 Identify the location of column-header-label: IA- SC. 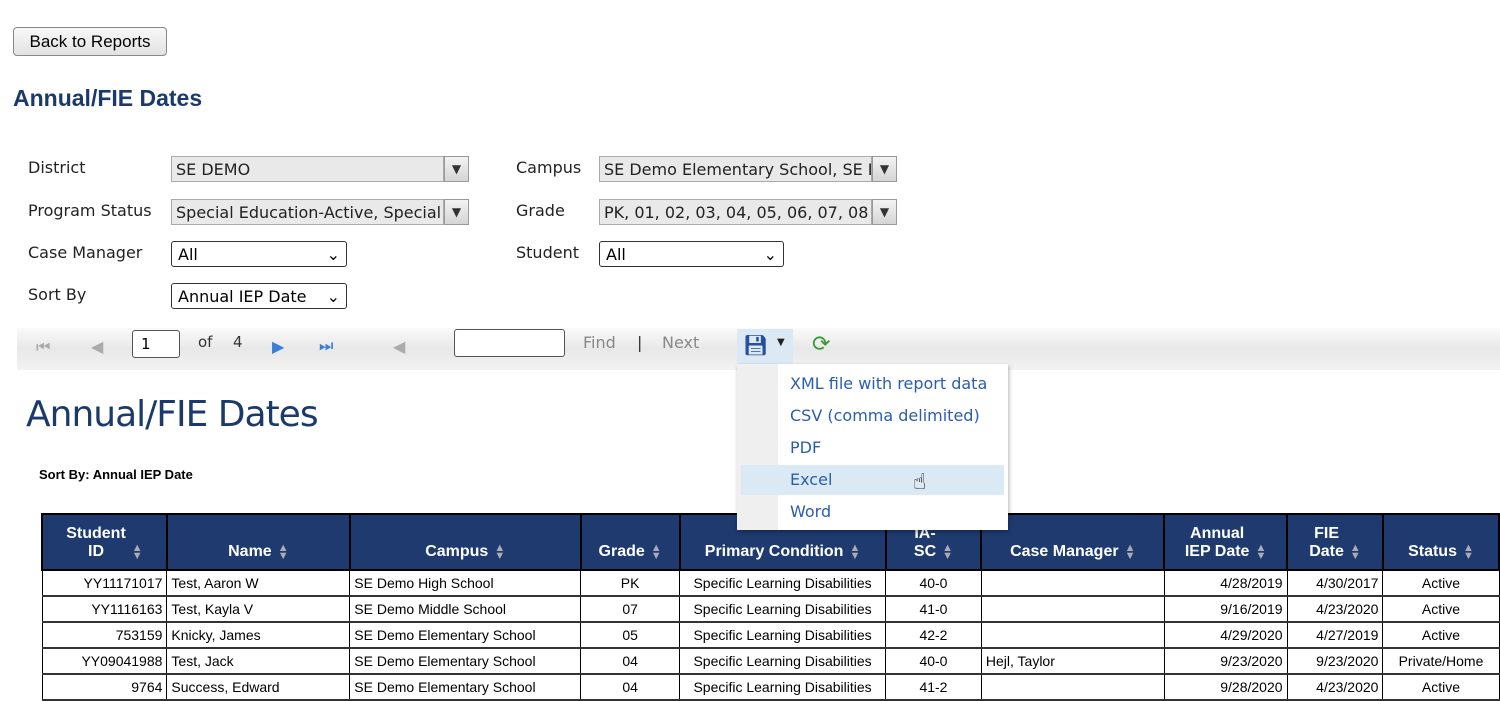
(925, 543).